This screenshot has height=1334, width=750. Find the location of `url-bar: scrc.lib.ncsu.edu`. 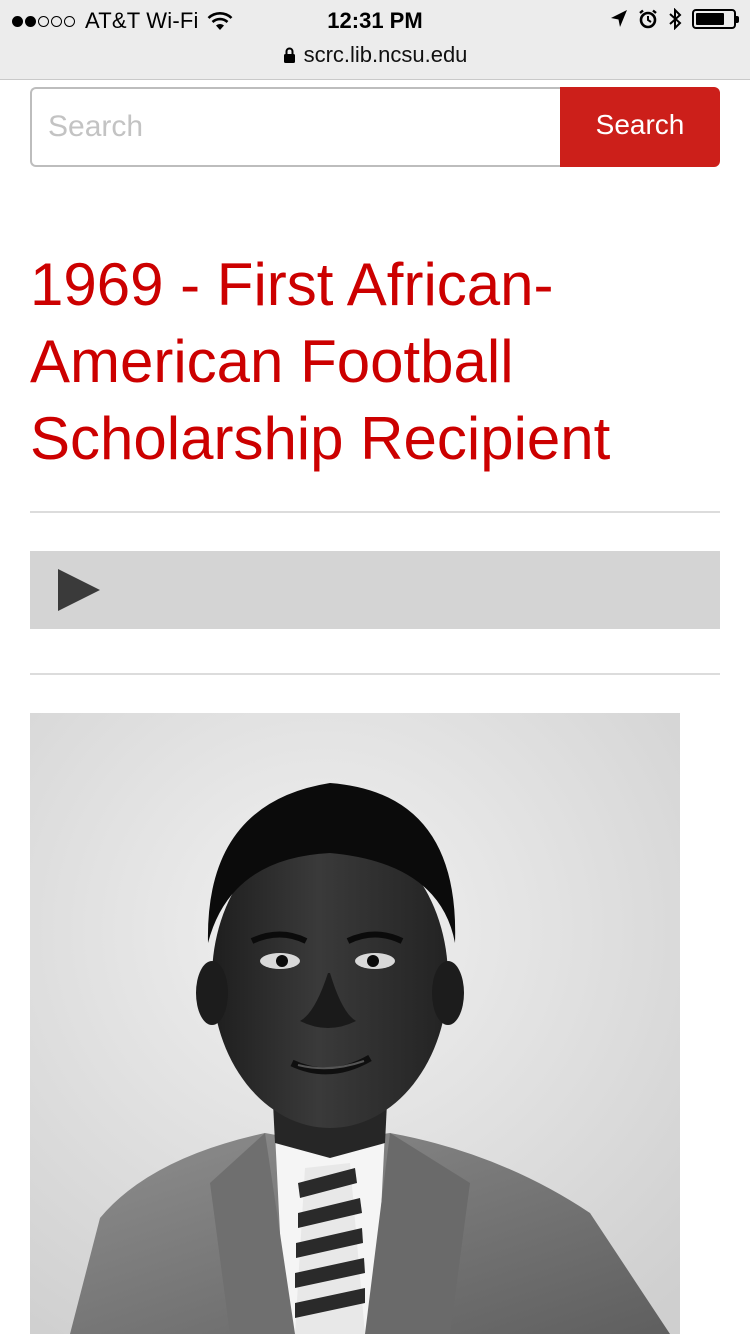

url-bar: scrc.lib.ncsu.edu is located at coordinates (375, 55).